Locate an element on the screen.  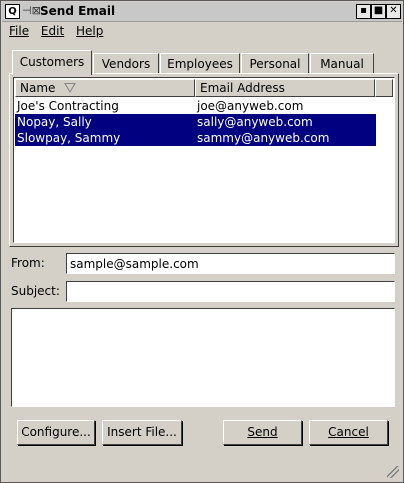
maximize-icon: ■ is located at coordinates (378, 11).